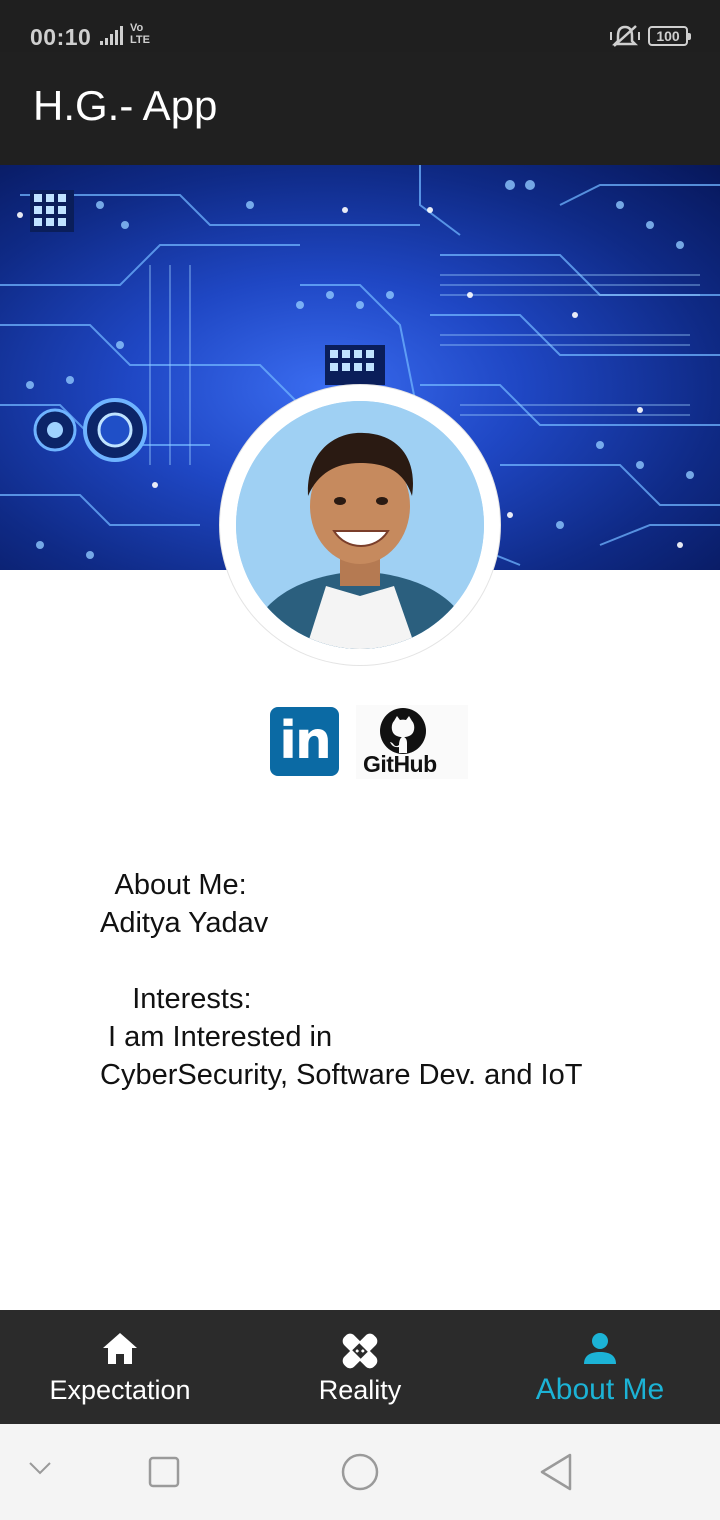 Image resolution: width=720 pixels, height=1520 pixels. Describe the element at coordinates (140, 34) in the screenshot. I see `volte-indicator: Vo LTE` at that location.